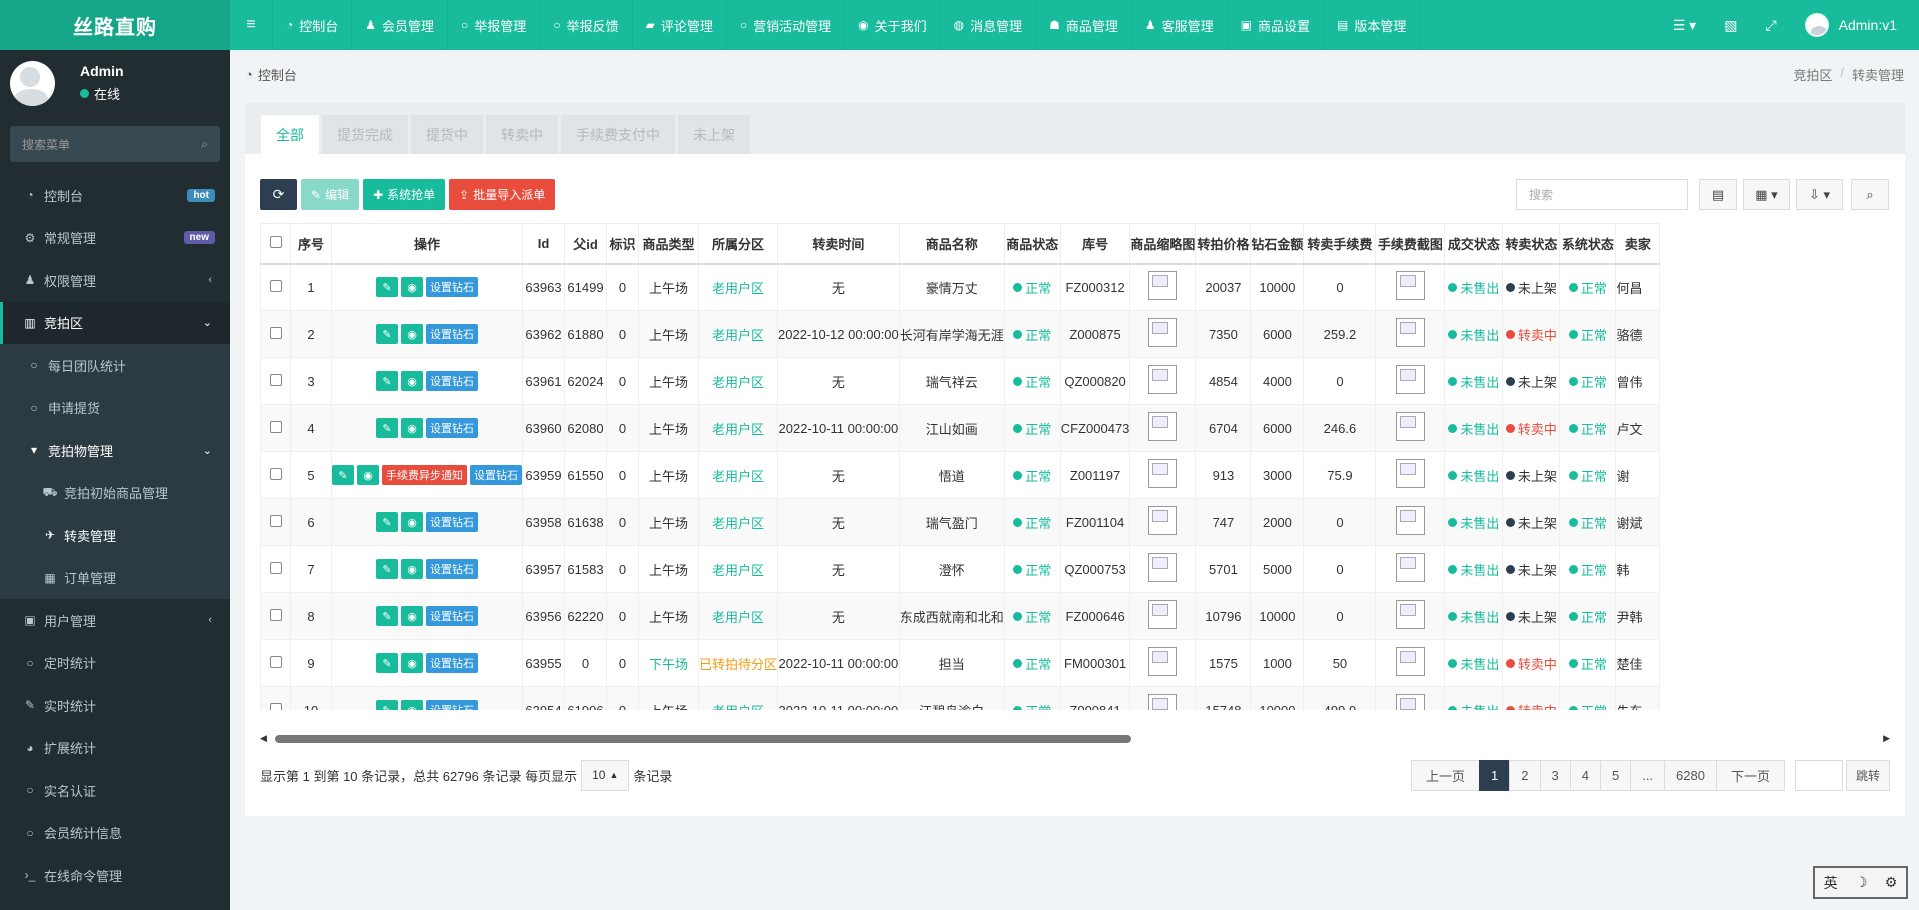 This screenshot has height=910, width=1919. Describe the element at coordinates (714, 134) in the screenshot. I see `tab-item: 未上架` at that location.